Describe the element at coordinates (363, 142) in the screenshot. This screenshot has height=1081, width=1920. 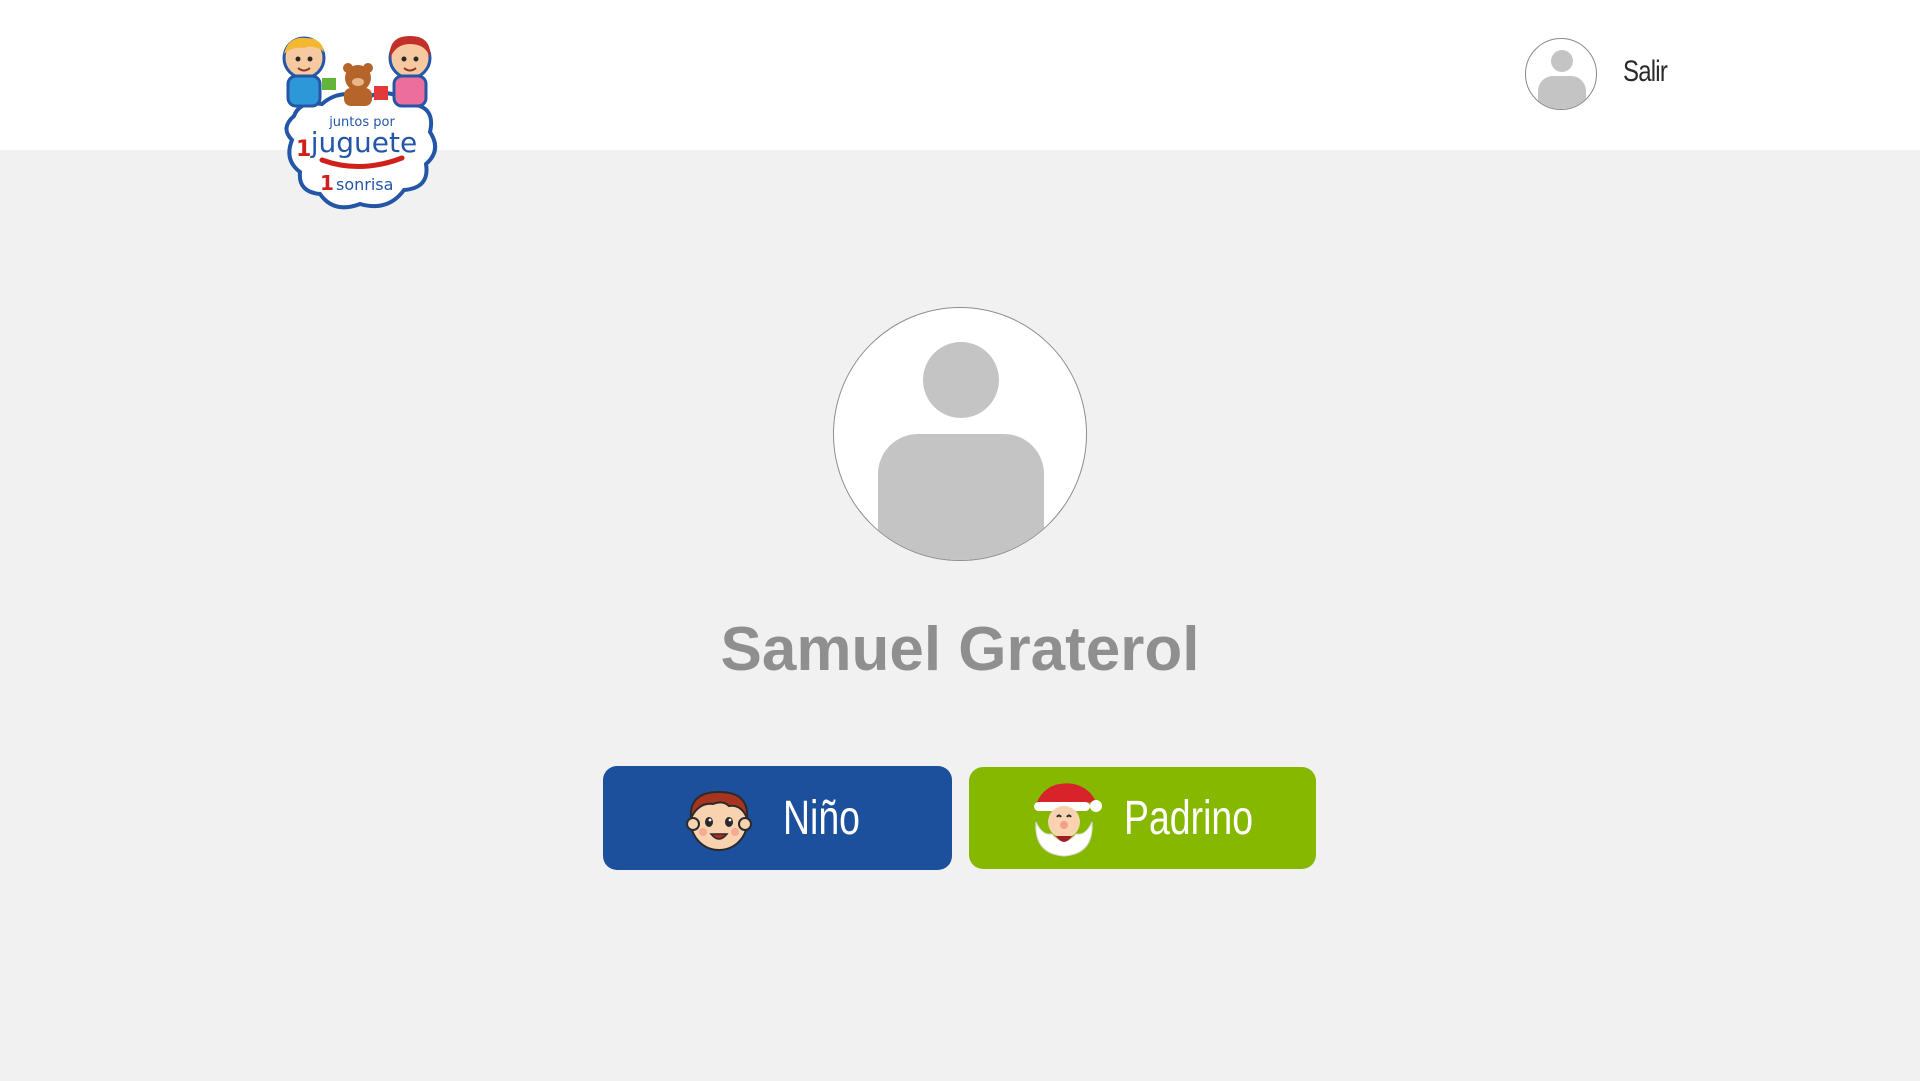
I see `logo-line2: juguete` at that location.